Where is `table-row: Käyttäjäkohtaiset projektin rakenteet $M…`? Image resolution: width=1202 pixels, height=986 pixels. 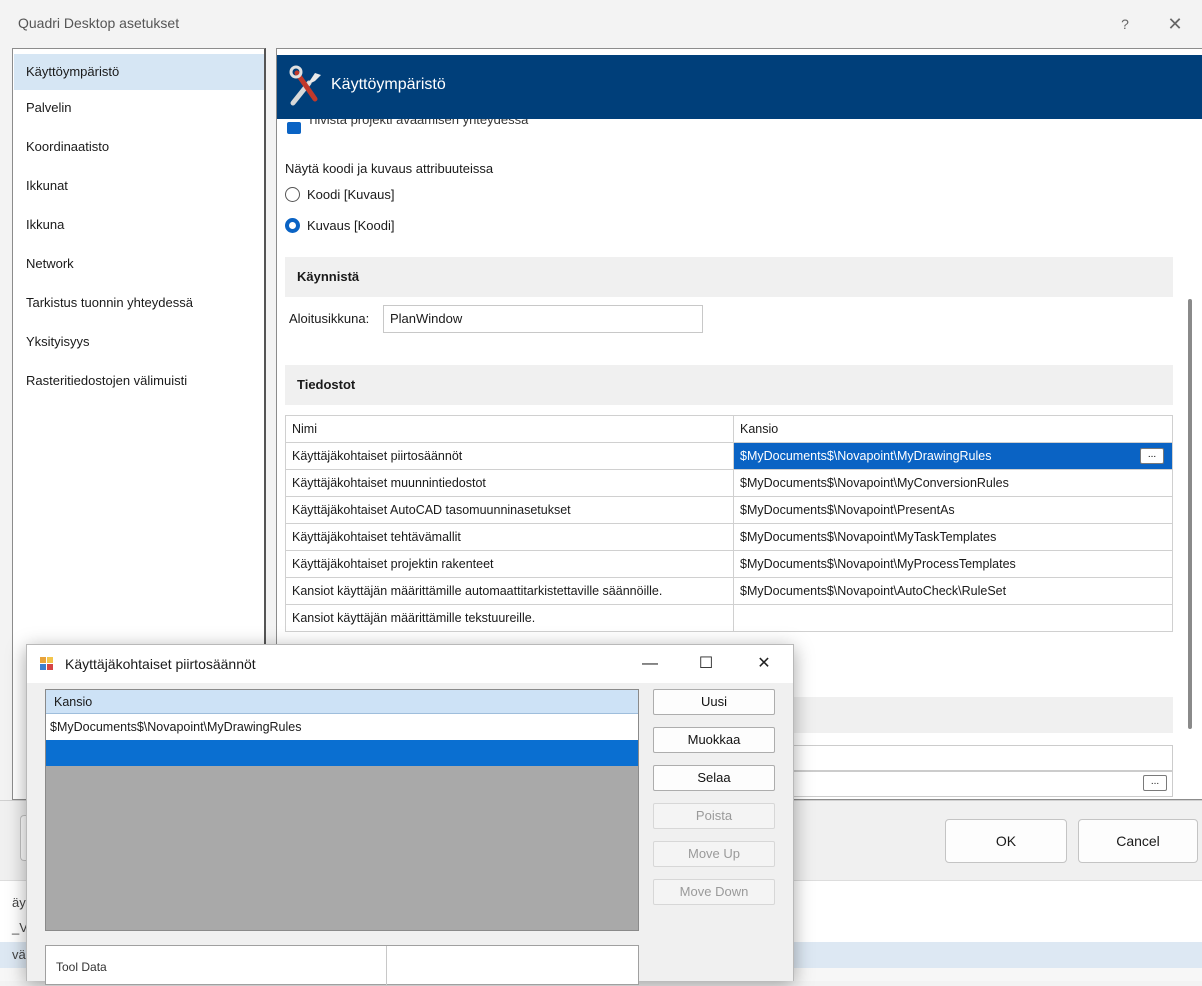 table-row: Käyttäjäkohtaiset projektin rakenteet $M… is located at coordinates (729, 564).